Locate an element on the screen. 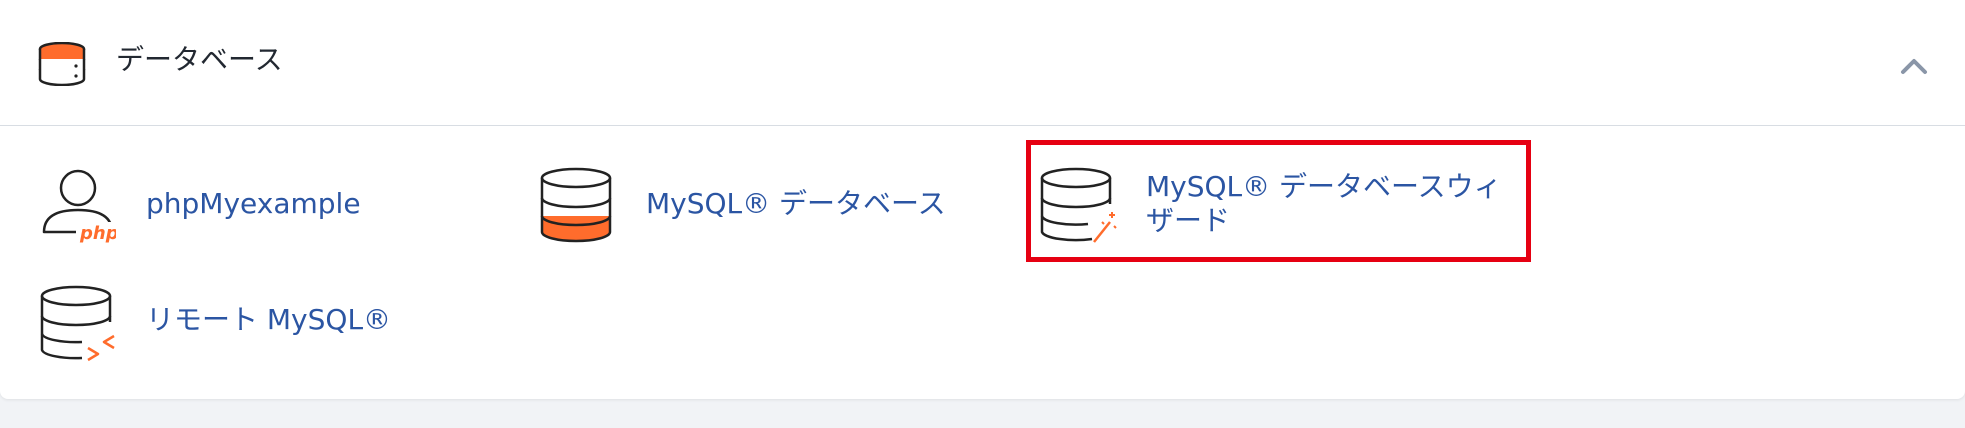 This screenshot has height=428, width=1965. tool-phpmyadmin: php phpMyexample is located at coordinates (206, 202).